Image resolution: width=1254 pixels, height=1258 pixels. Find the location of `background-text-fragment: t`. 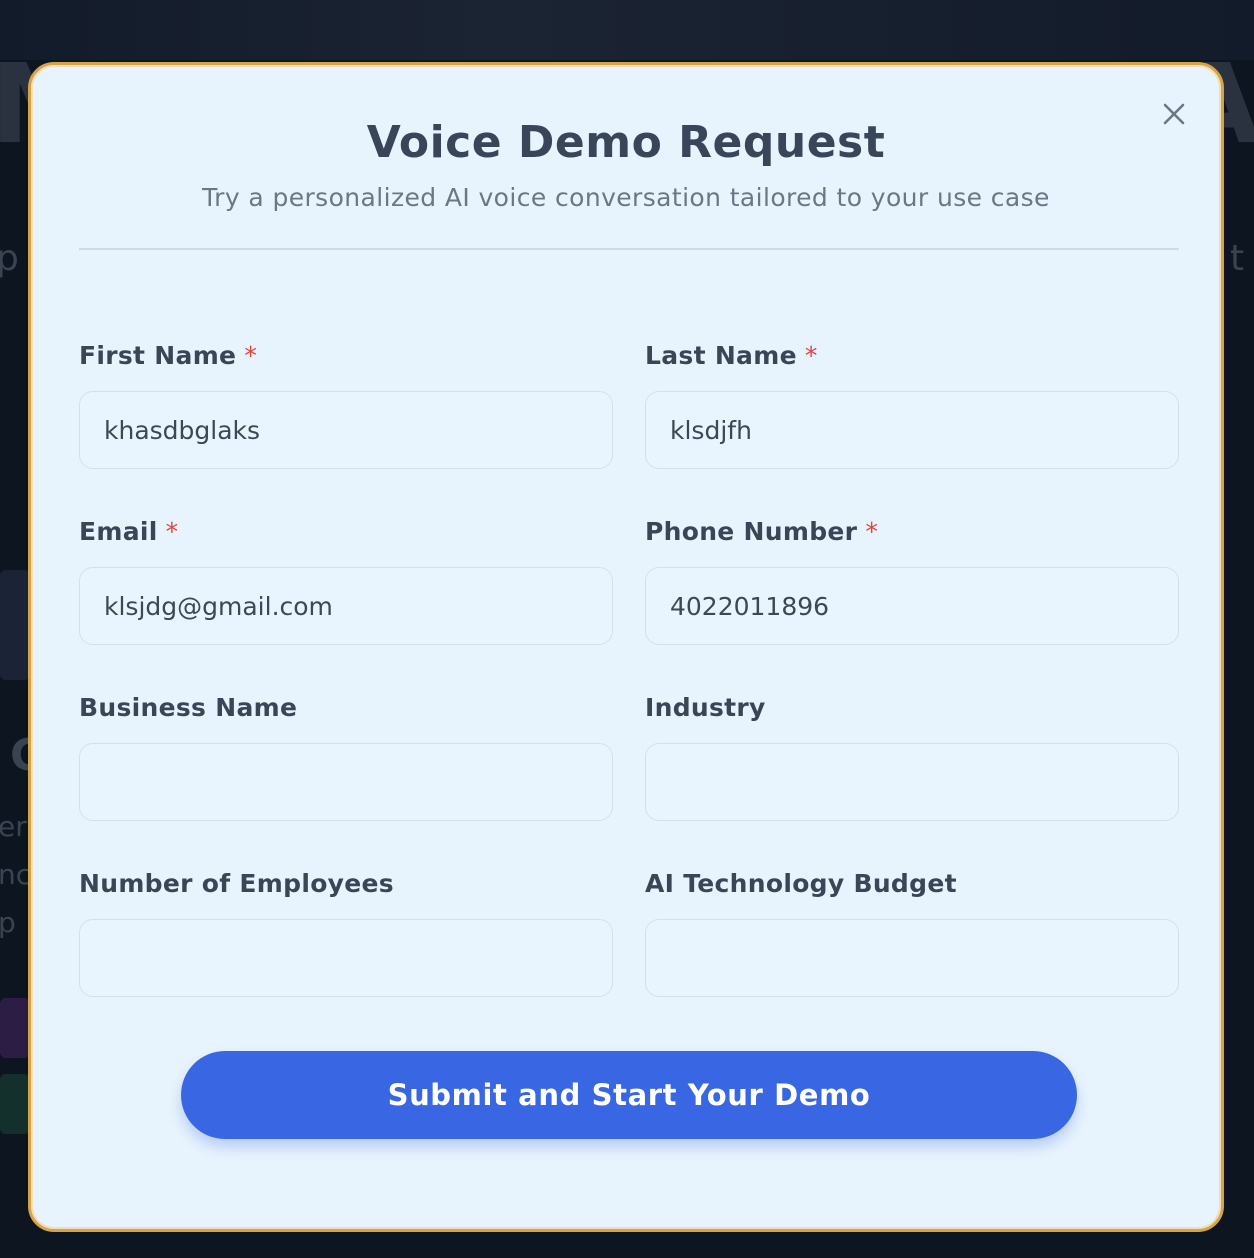

background-text-fragment: t is located at coordinates (1237, 258).